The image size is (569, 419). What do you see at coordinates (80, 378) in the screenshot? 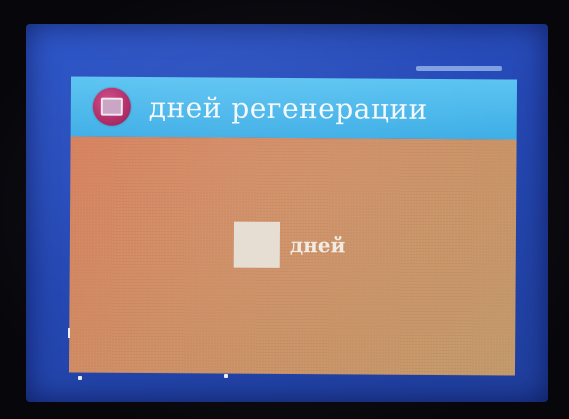
I see `bottom-left-marker` at bounding box center [80, 378].